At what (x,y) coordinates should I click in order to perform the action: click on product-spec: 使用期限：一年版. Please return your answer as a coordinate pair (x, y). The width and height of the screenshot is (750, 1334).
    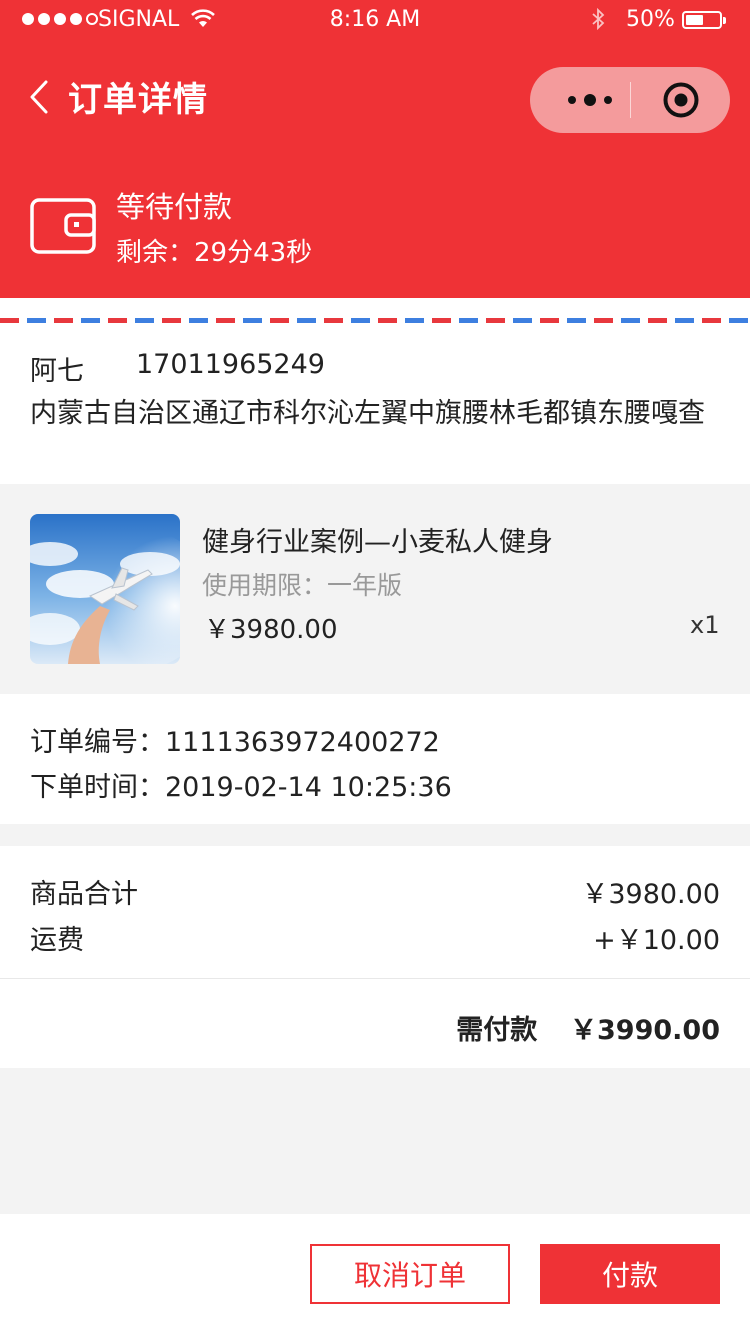
    Looking at the image, I should click on (302, 585).